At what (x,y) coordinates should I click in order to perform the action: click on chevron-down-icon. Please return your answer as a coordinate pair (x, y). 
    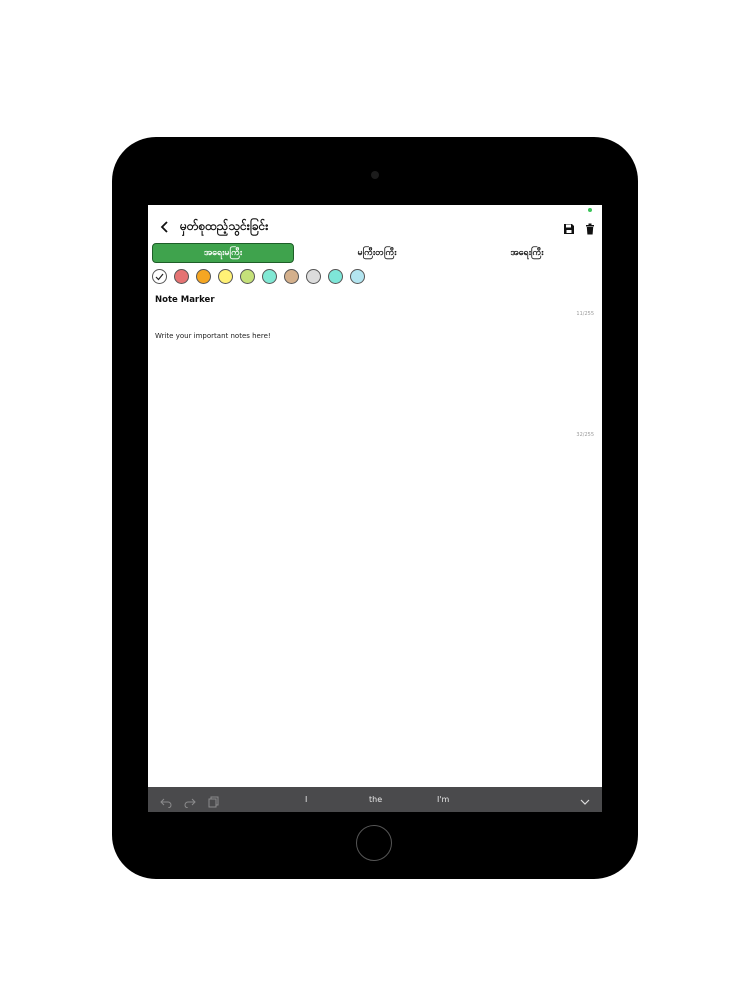
    Looking at the image, I should click on (585, 799).